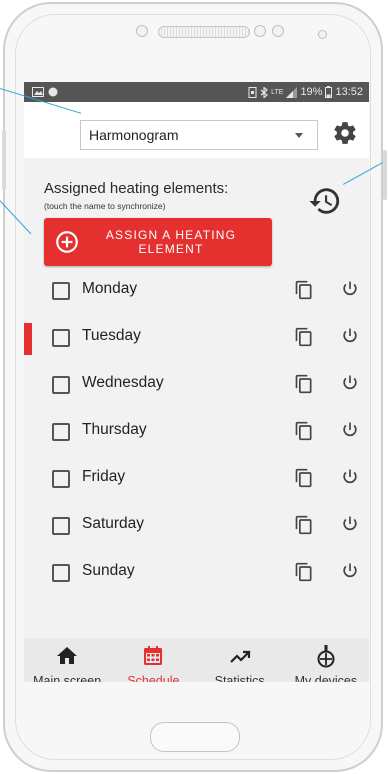 The image size is (388, 774). Describe the element at coordinates (67, 242) in the screenshot. I see `add-circle-icon` at that location.